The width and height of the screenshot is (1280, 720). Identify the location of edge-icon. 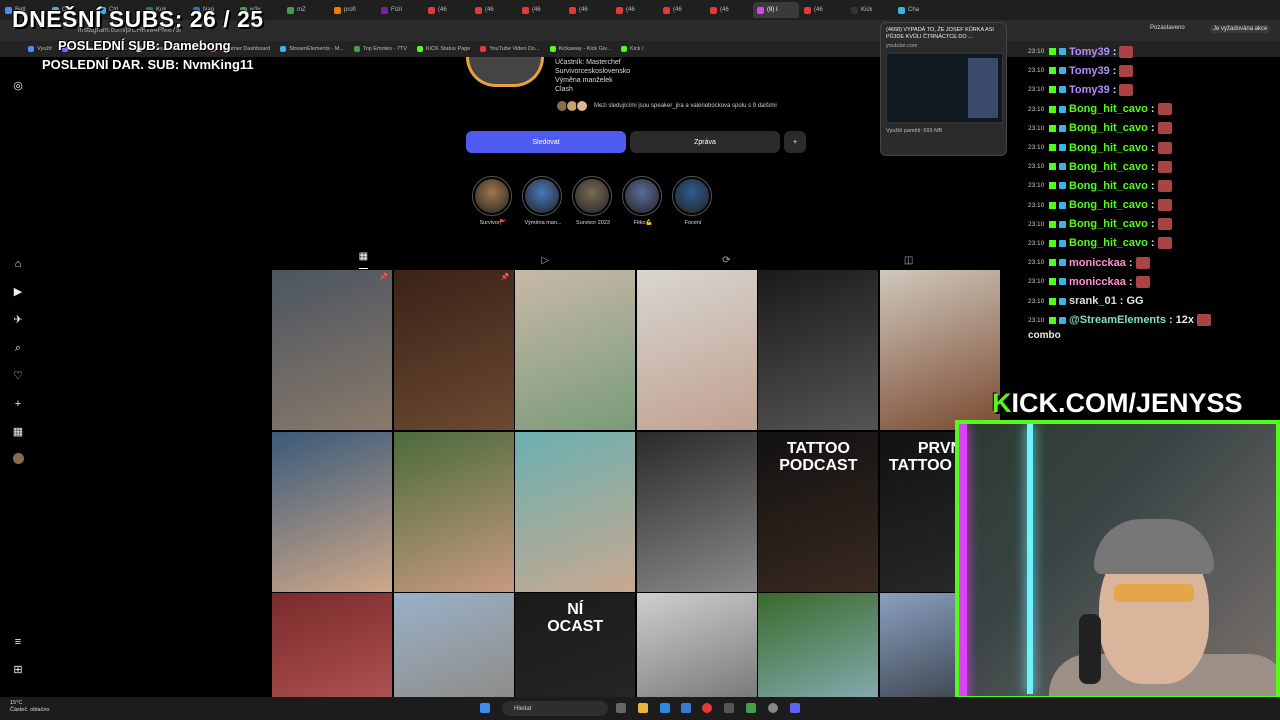
(665, 708).